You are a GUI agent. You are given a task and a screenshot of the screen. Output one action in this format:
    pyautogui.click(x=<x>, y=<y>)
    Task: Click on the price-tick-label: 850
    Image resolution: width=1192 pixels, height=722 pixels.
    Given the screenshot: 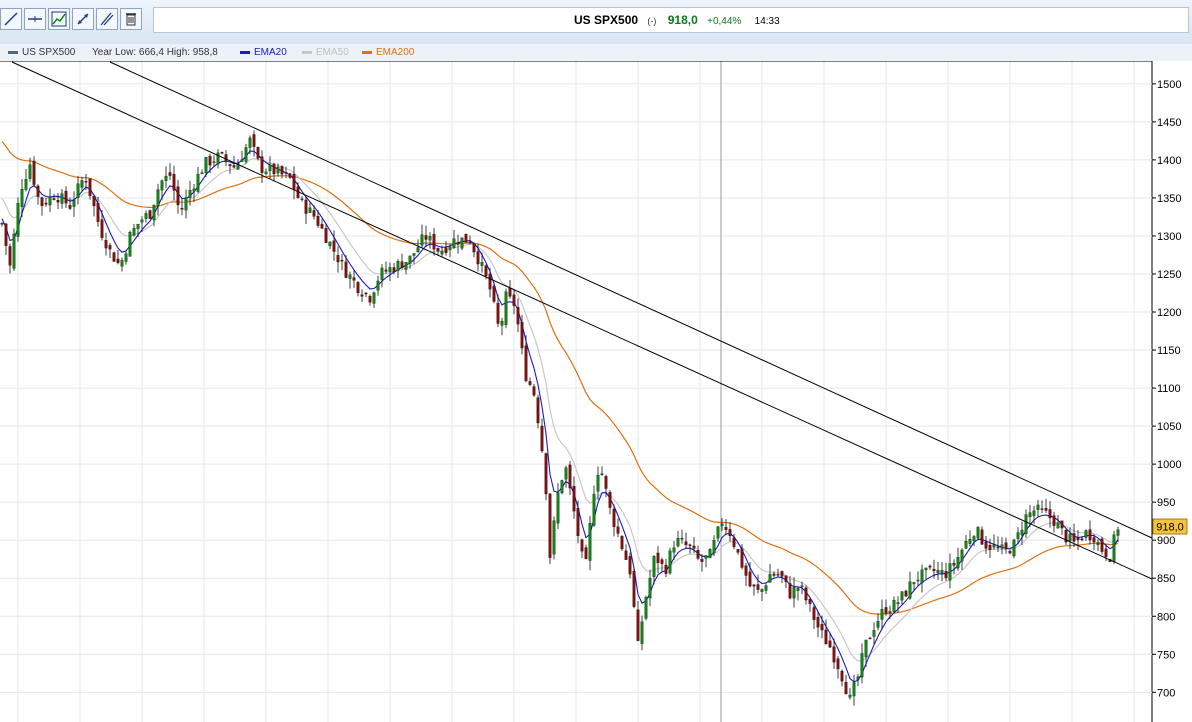 What is the action you would take?
    pyautogui.click(x=1166, y=579)
    